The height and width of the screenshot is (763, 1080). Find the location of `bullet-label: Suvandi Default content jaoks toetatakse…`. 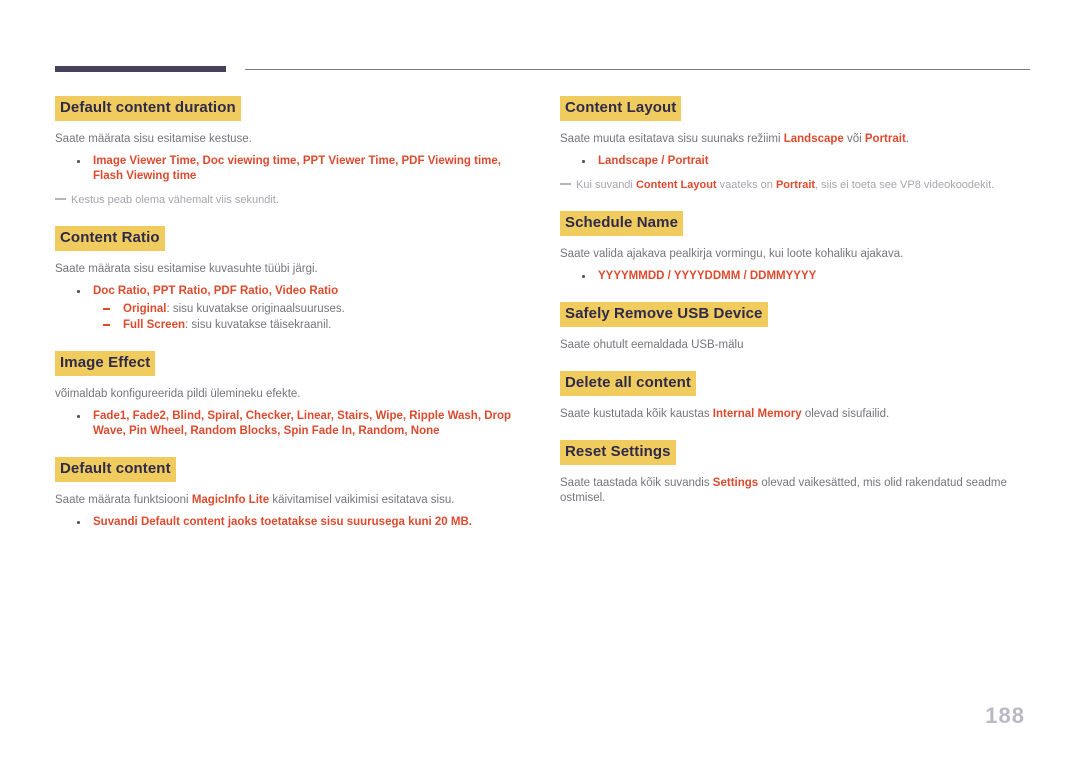

bullet-label: Suvandi Default content jaoks toetatakse… is located at coordinates (282, 522).